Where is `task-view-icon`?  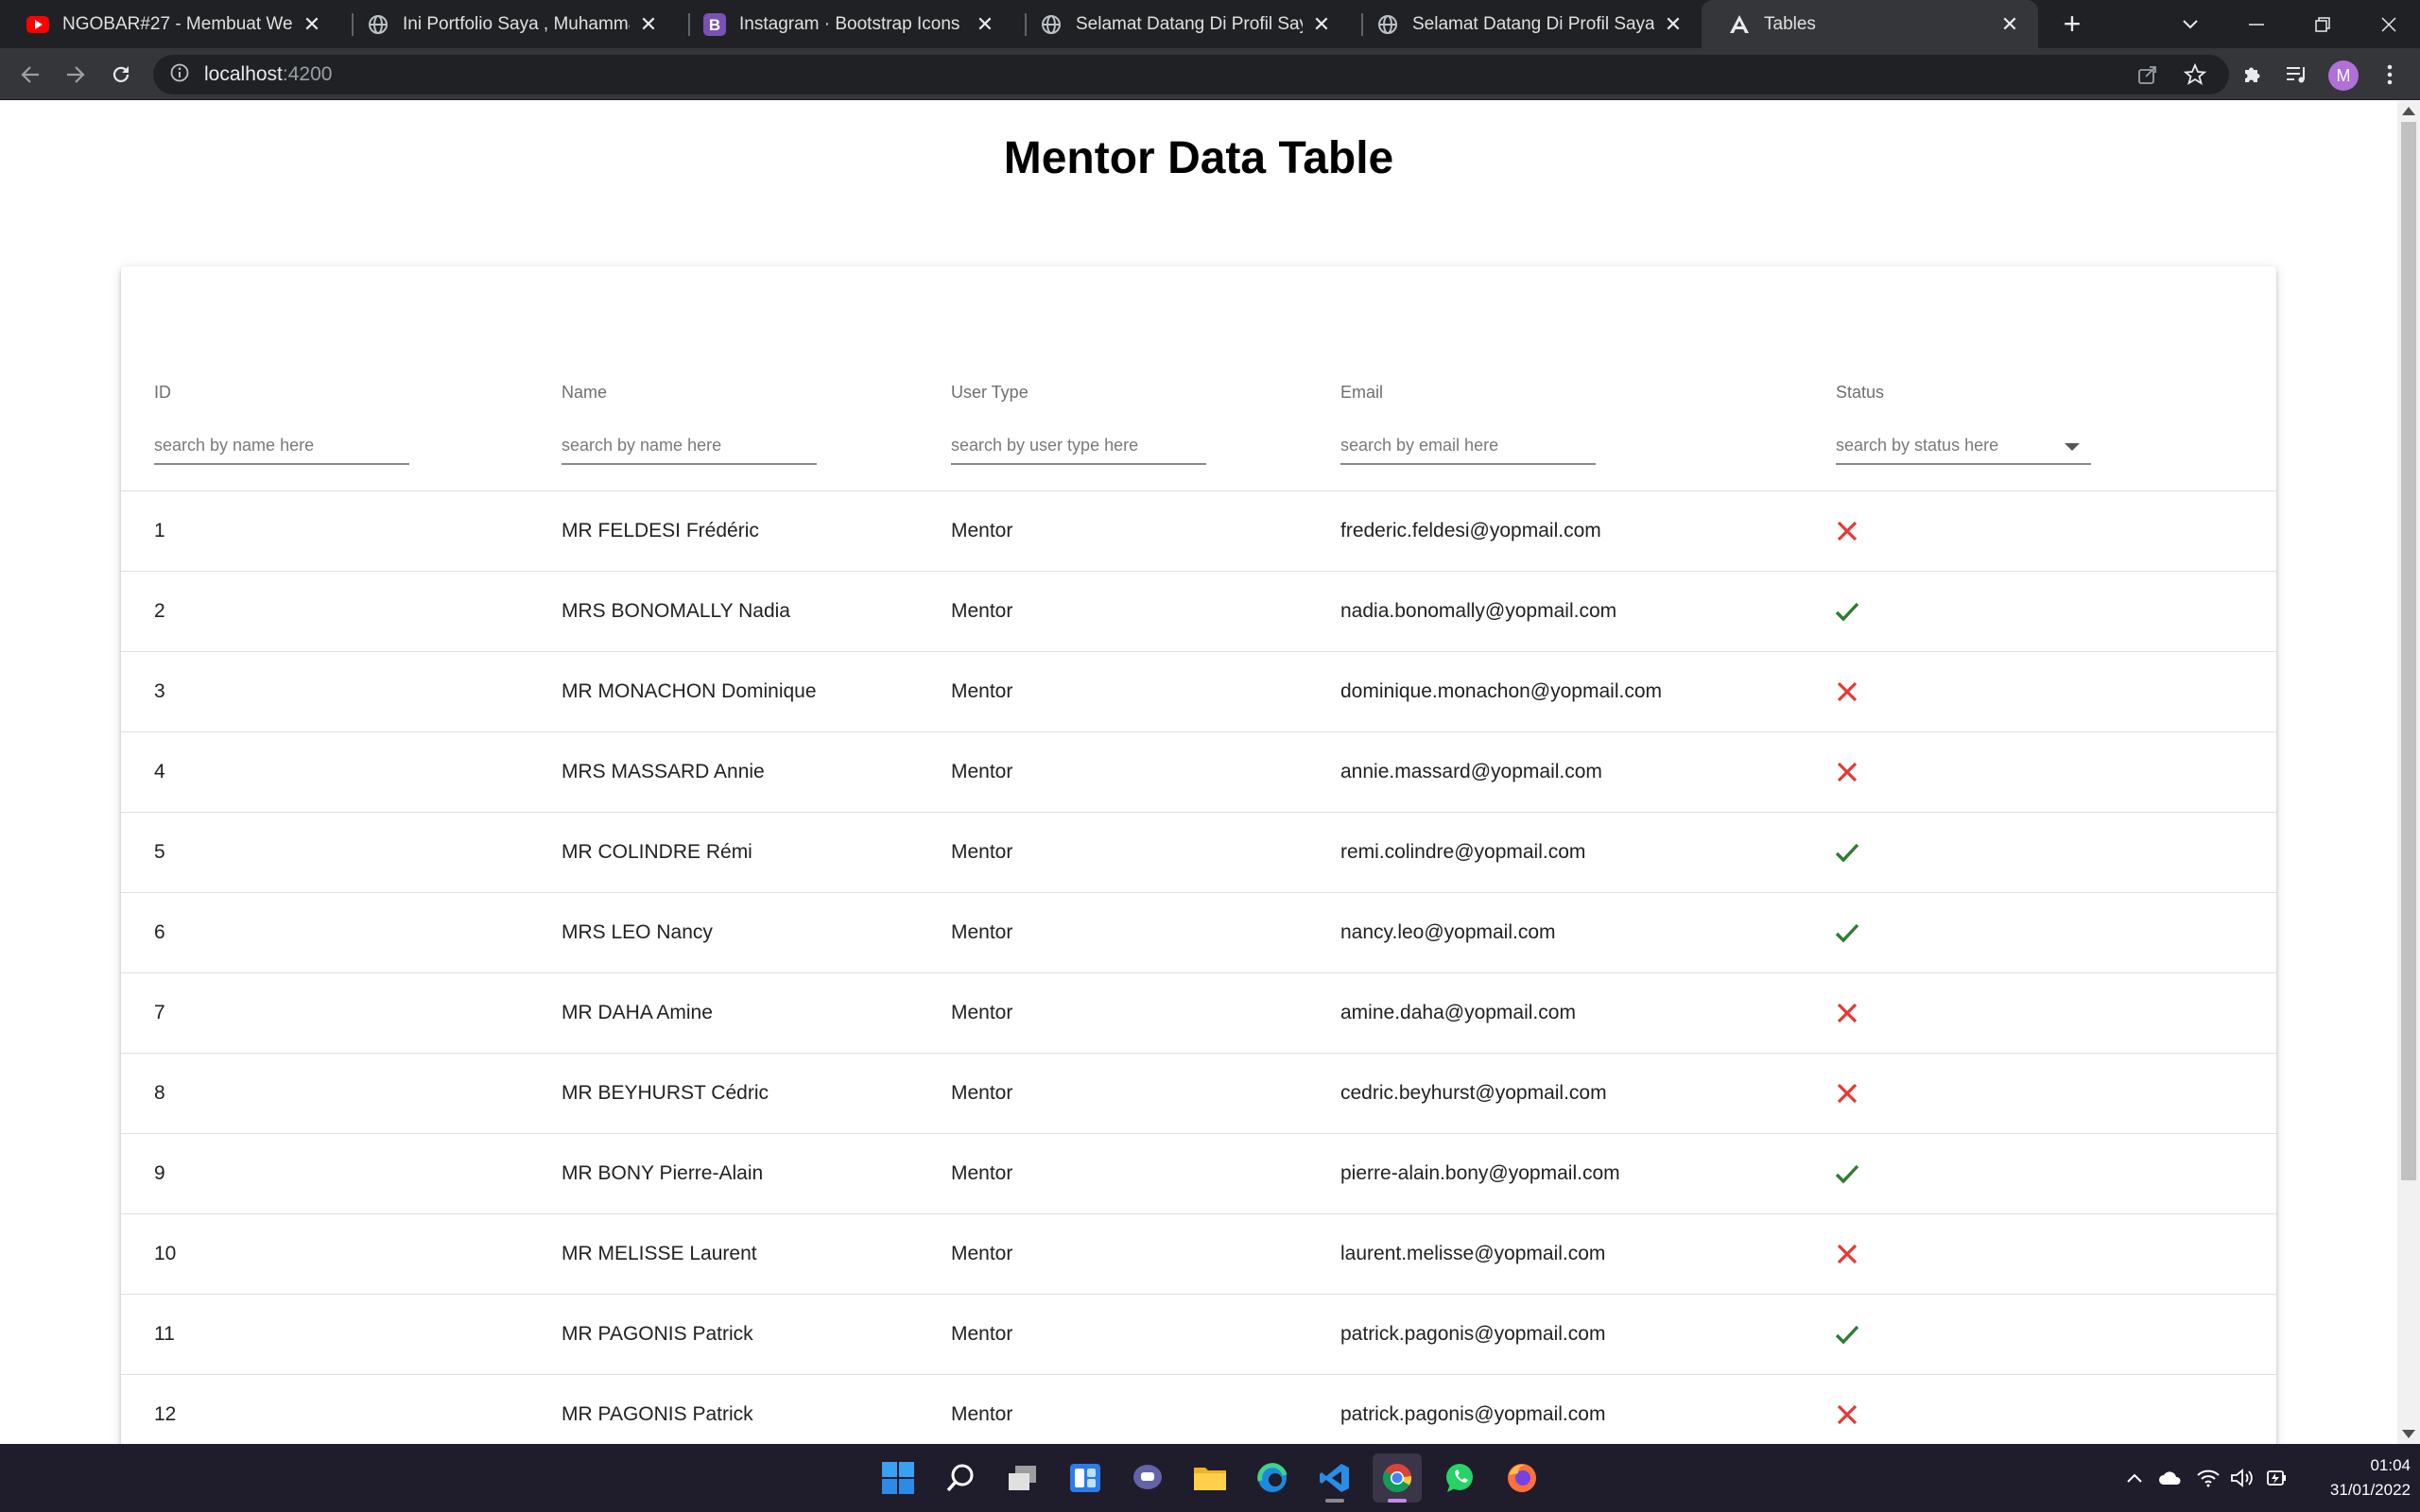
task-view-icon is located at coordinates (1022, 1478).